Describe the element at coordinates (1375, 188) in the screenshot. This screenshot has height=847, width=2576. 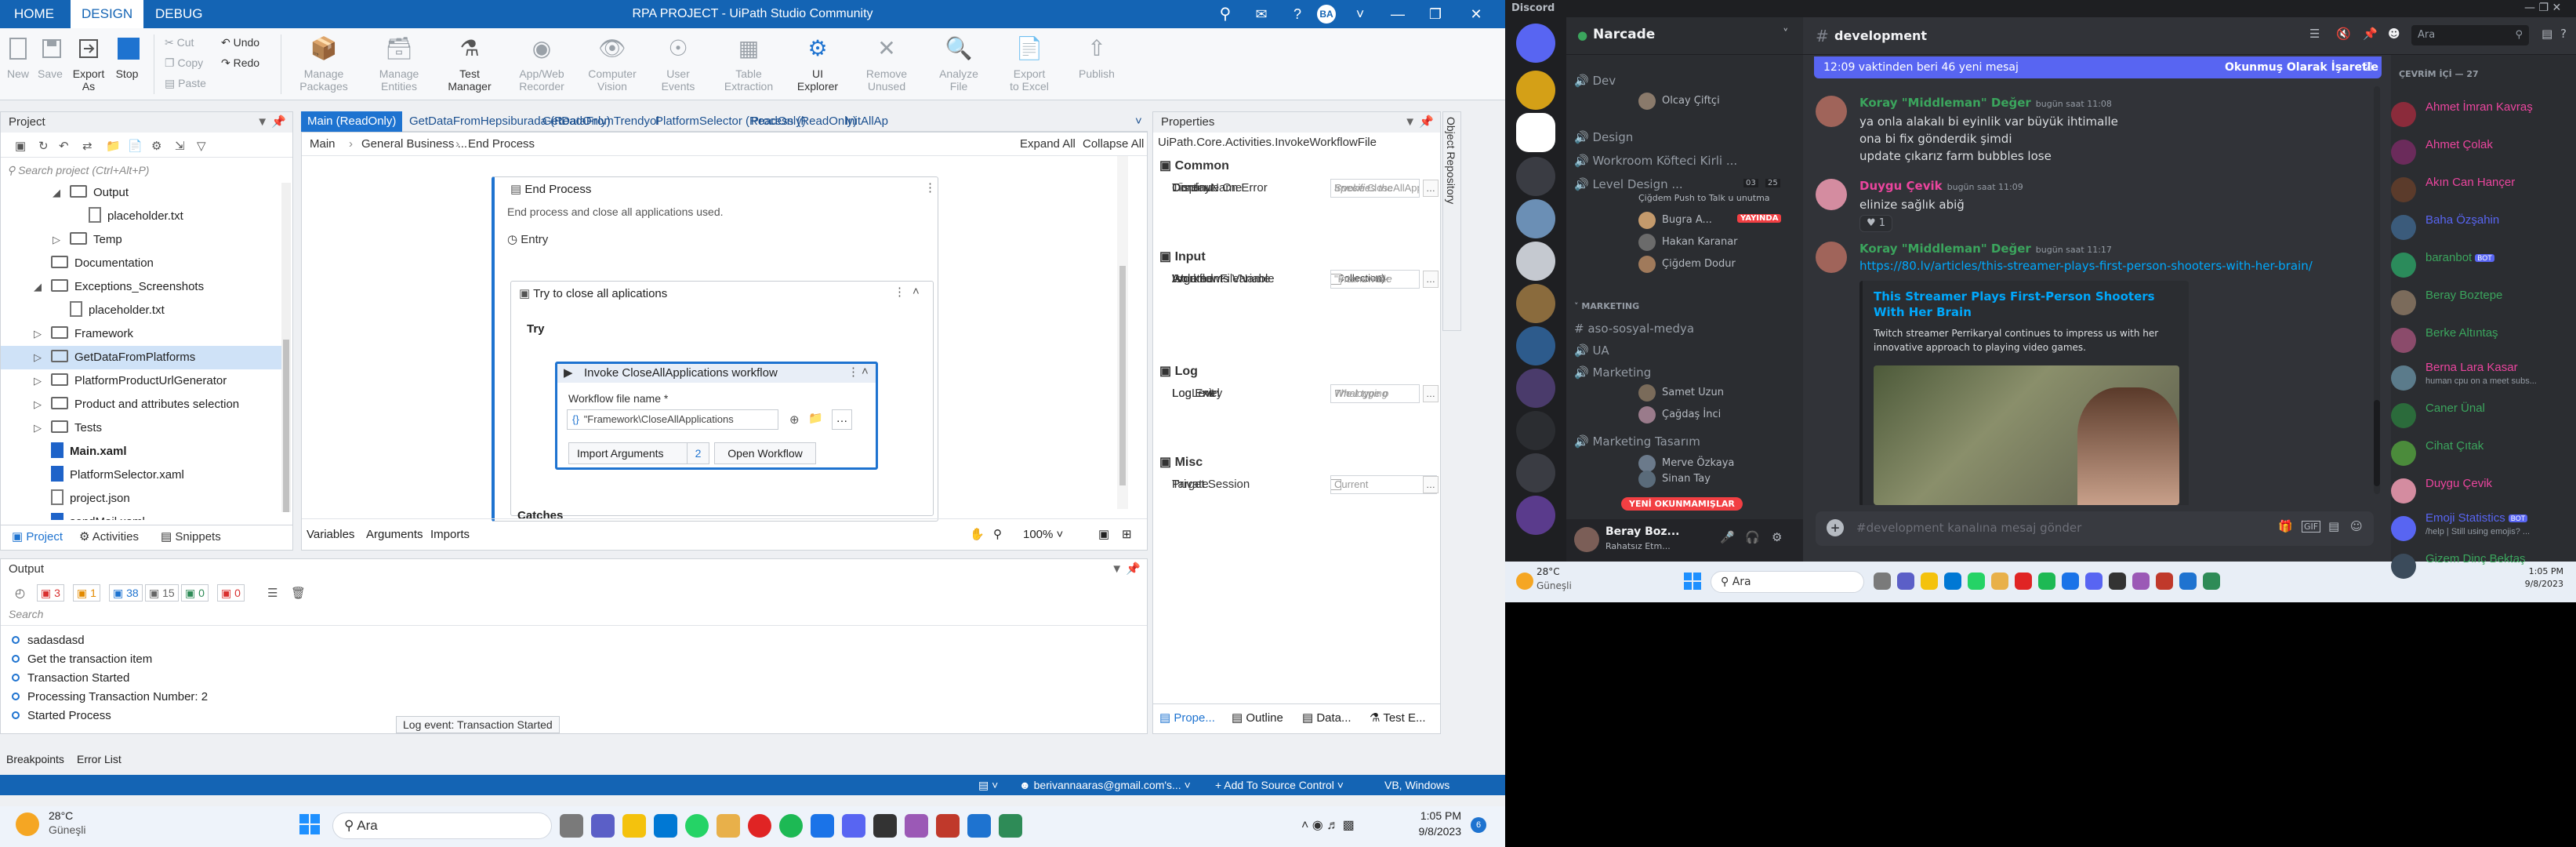
I see `property-value-input: Specifies the` at that location.